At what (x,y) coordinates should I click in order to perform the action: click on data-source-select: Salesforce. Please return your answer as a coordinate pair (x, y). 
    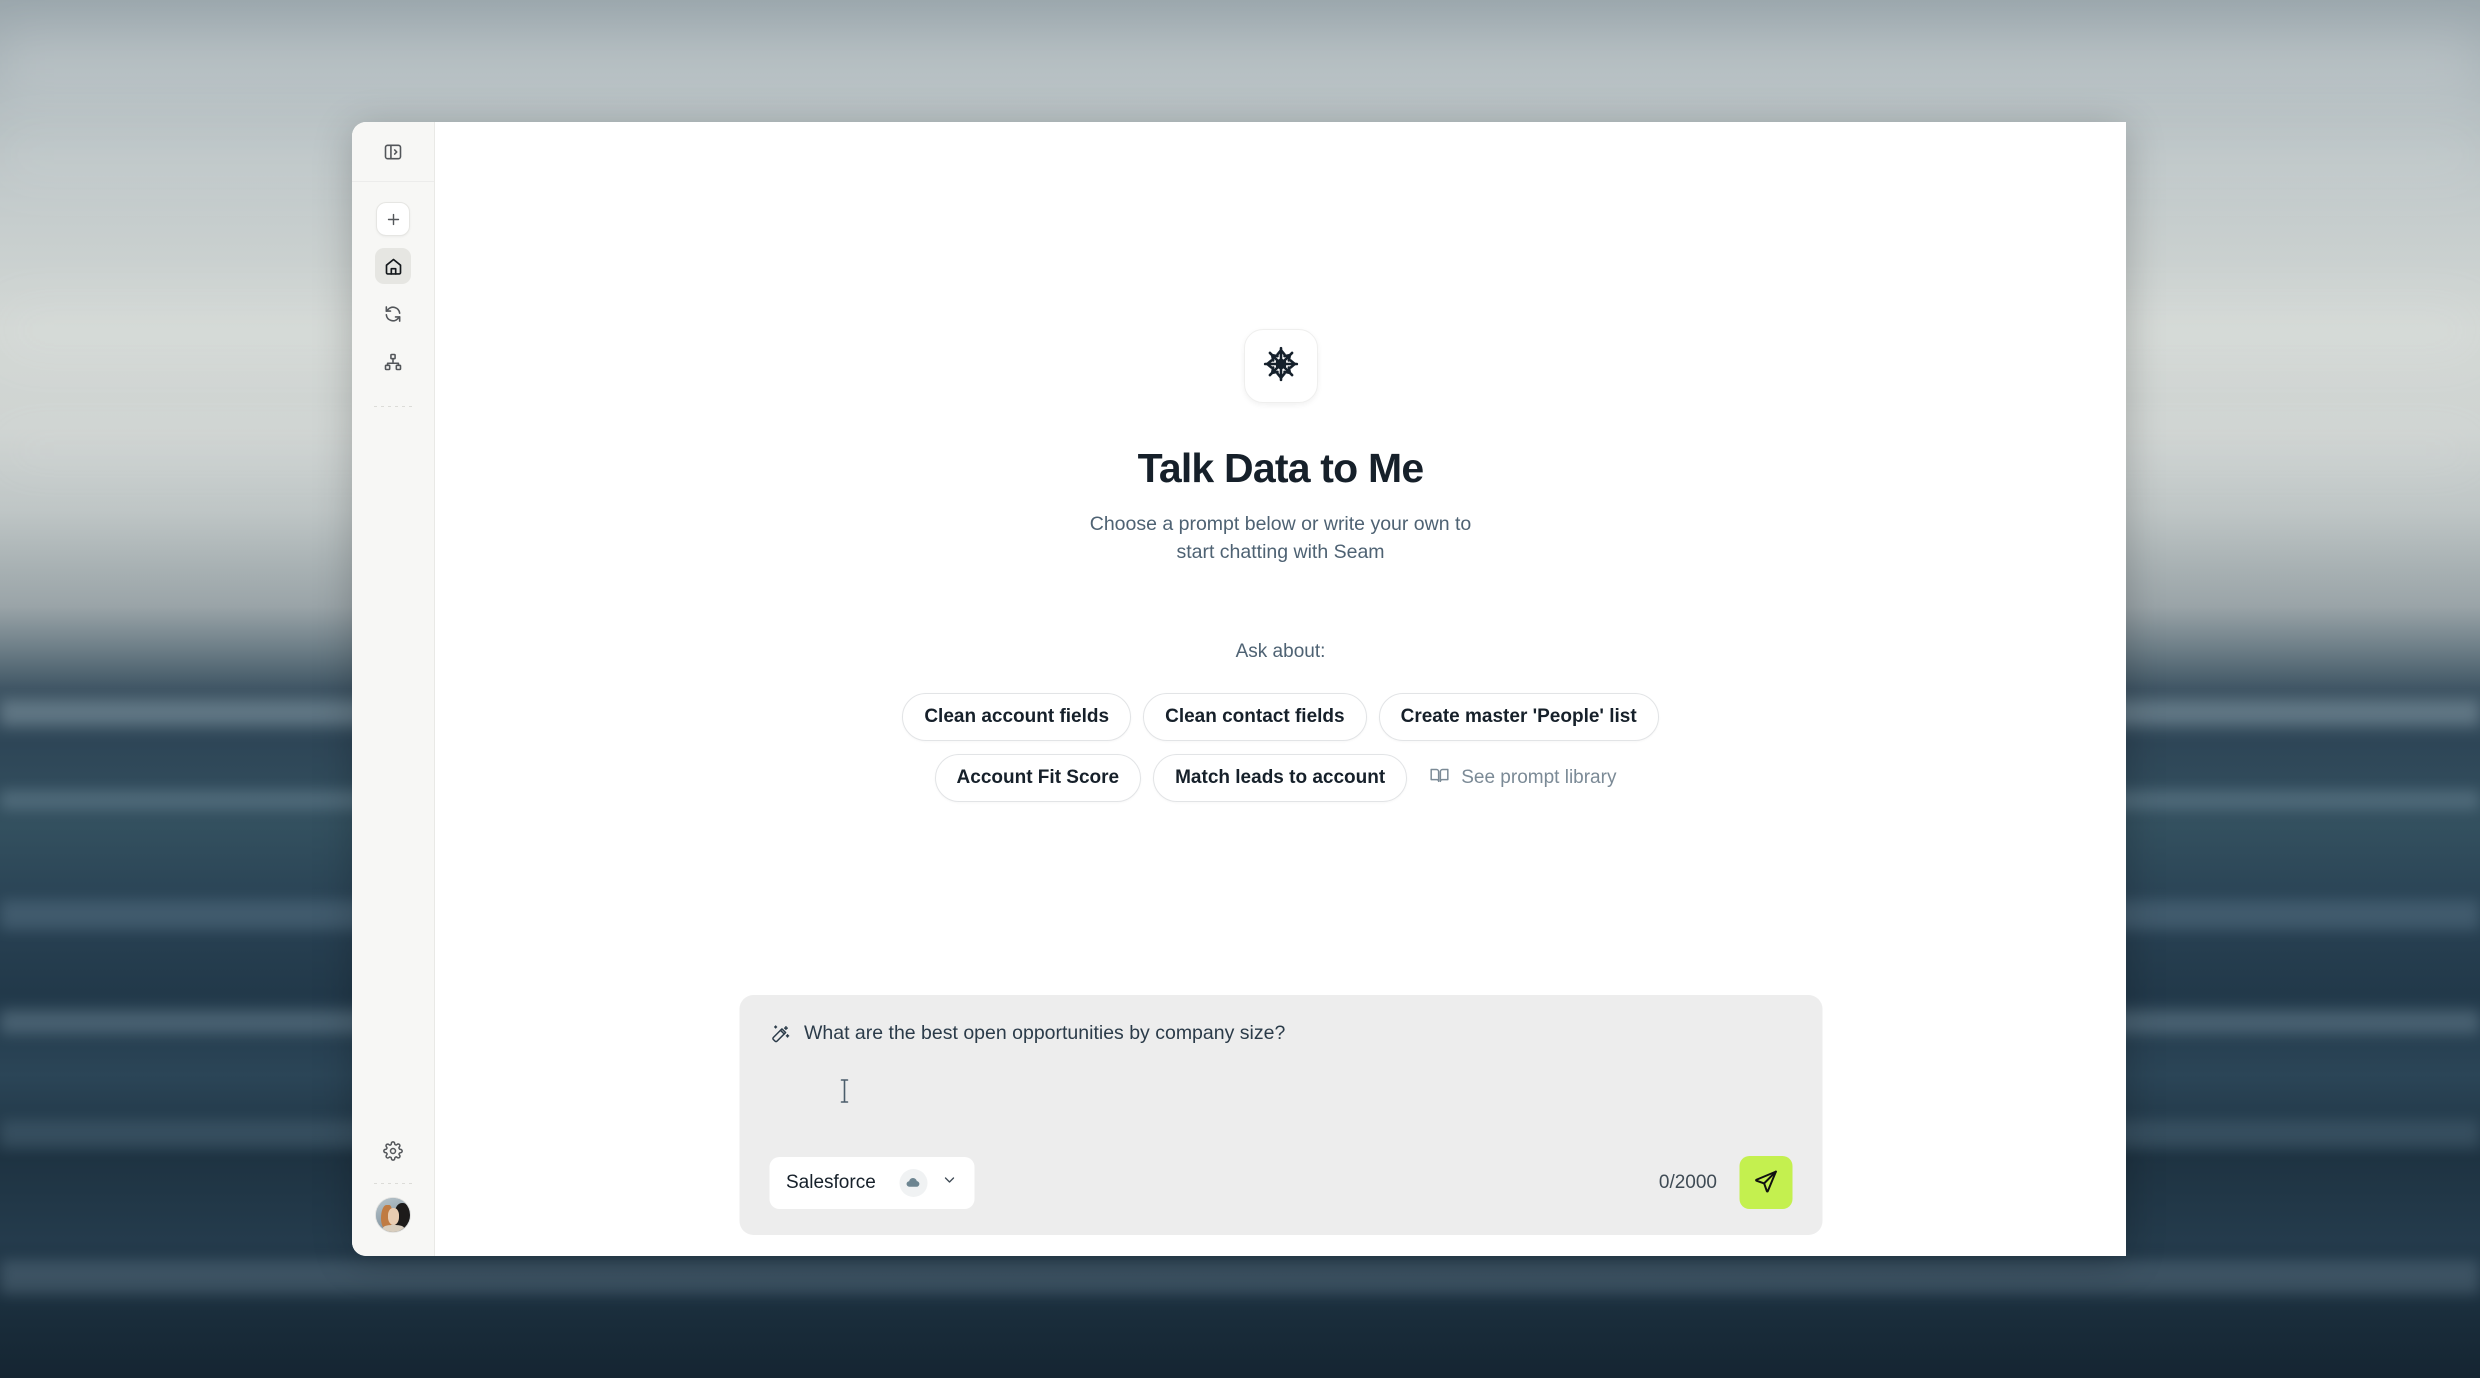
    Looking at the image, I should click on (871, 1182).